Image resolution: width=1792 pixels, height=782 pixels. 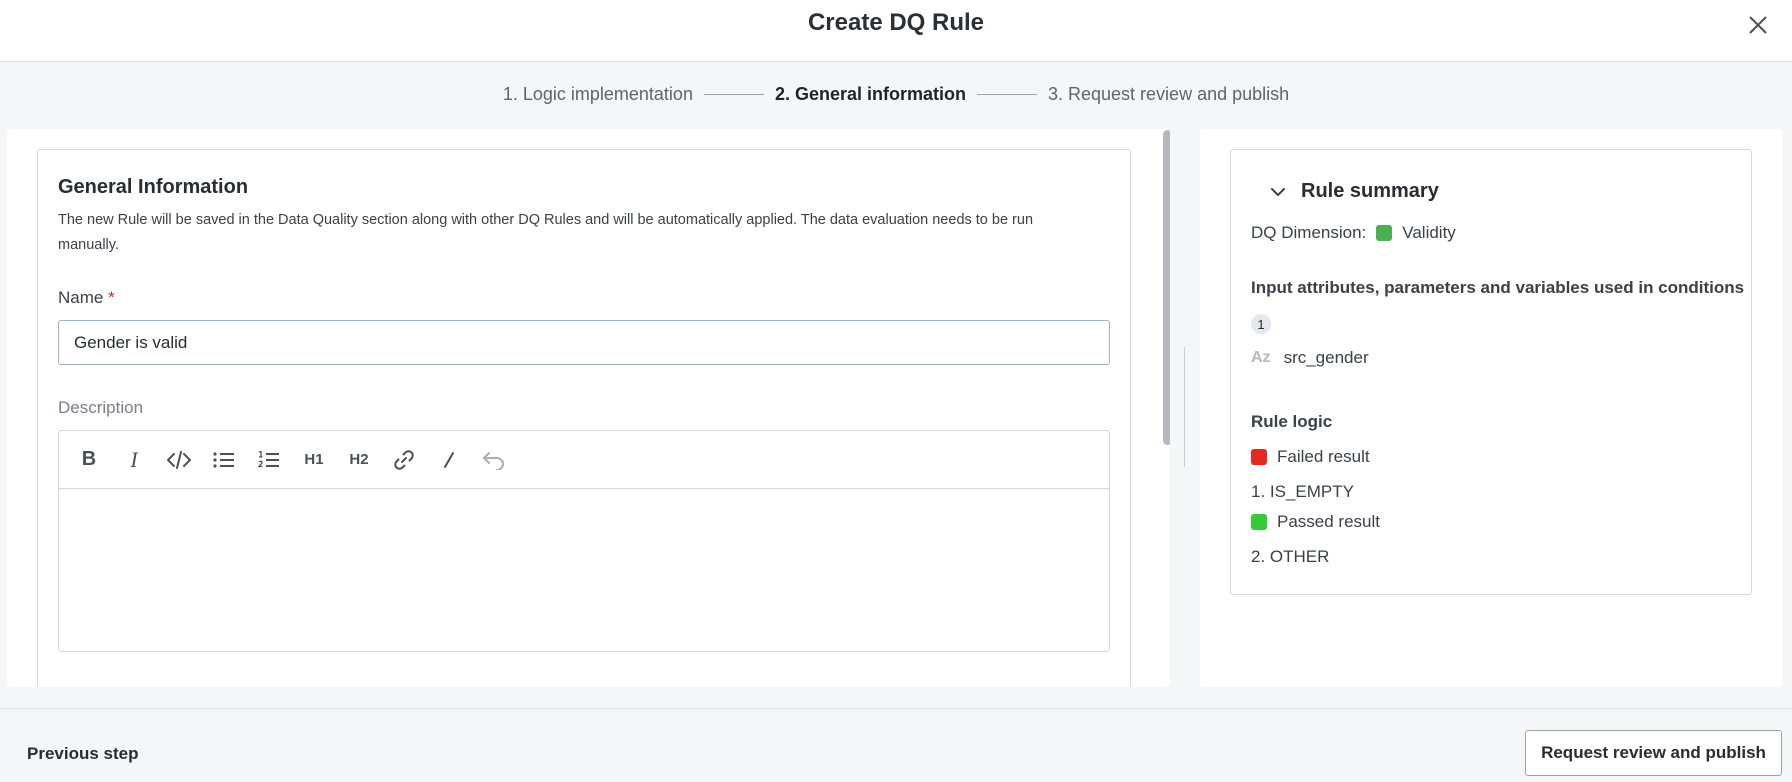 What do you see at coordinates (584, 571) in the screenshot?
I see `description-editor-body` at bounding box center [584, 571].